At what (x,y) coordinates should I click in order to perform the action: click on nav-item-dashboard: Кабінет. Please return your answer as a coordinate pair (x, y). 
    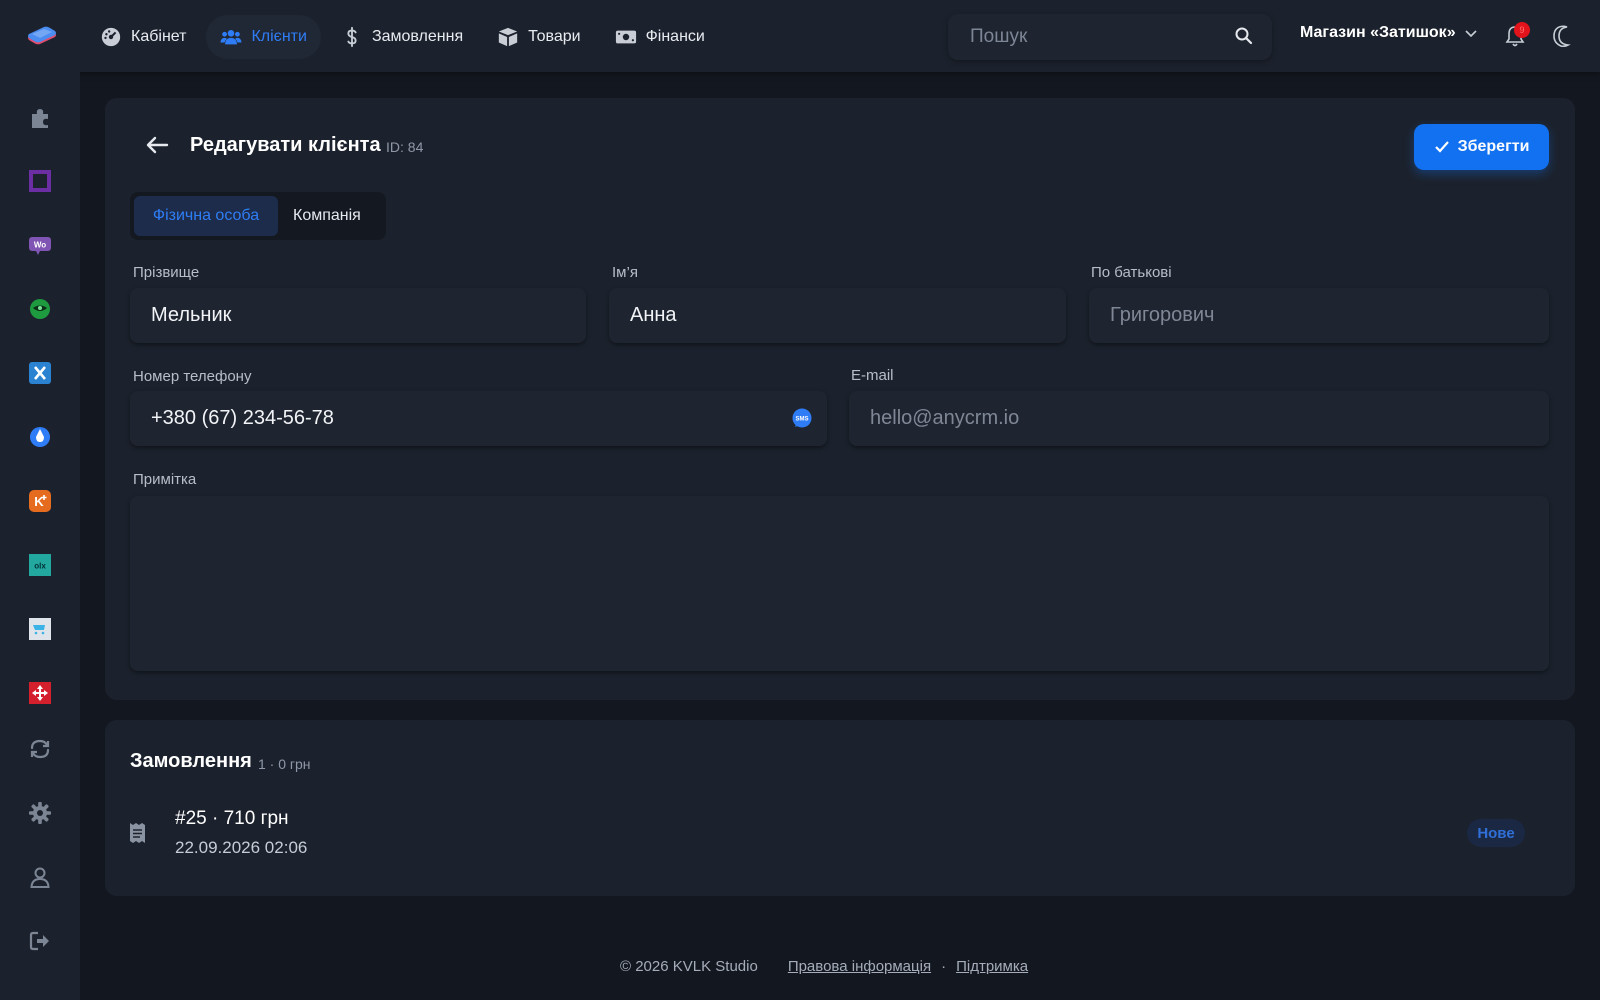
    Looking at the image, I should click on (143, 37).